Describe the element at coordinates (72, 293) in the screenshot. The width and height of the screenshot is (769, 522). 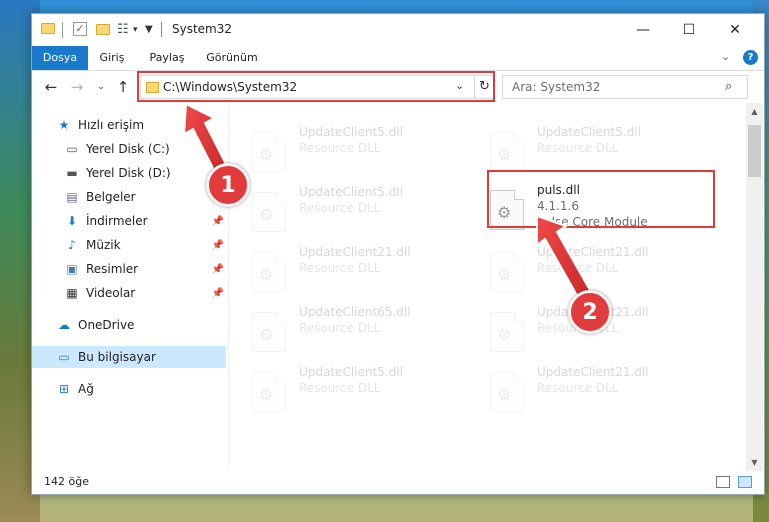
I see `video-icon: ▦` at that location.